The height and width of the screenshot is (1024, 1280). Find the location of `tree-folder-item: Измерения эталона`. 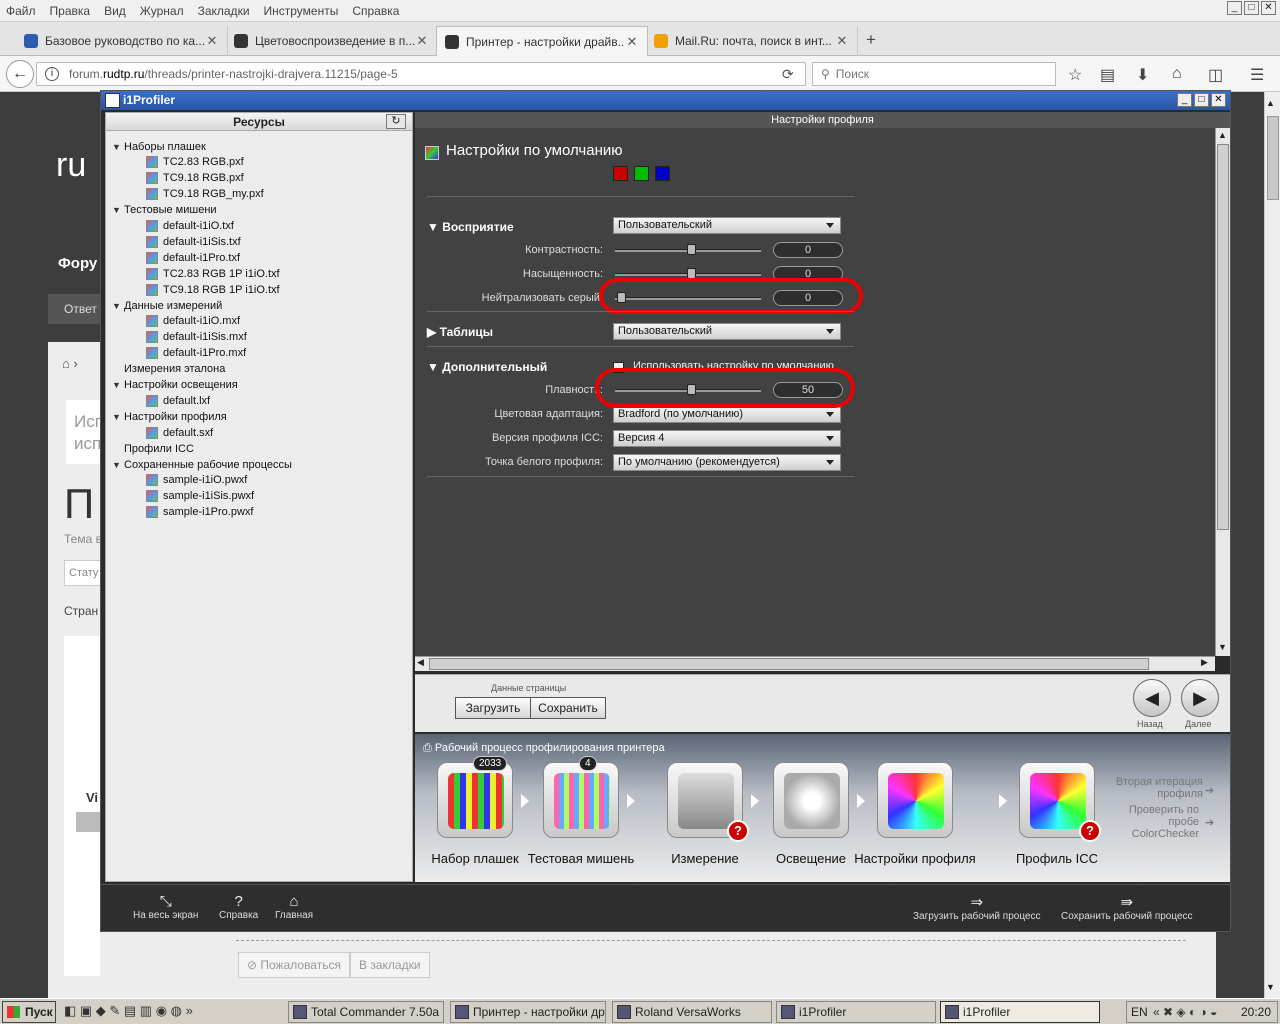

tree-folder-item: Измерения эталона is located at coordinates (168, 369).